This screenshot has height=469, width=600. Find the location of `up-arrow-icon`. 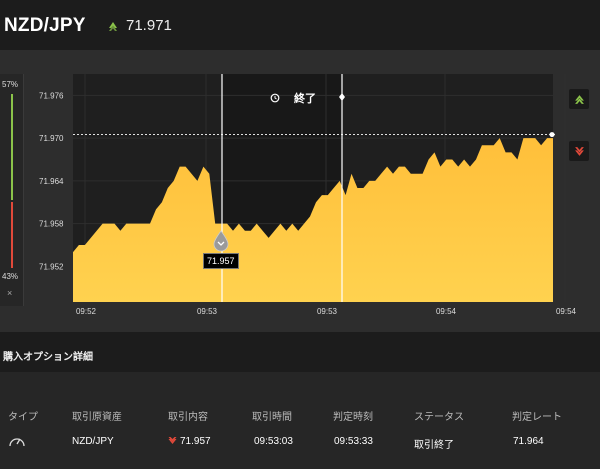

up-arrow-icon is located at coordinates (579, 99).